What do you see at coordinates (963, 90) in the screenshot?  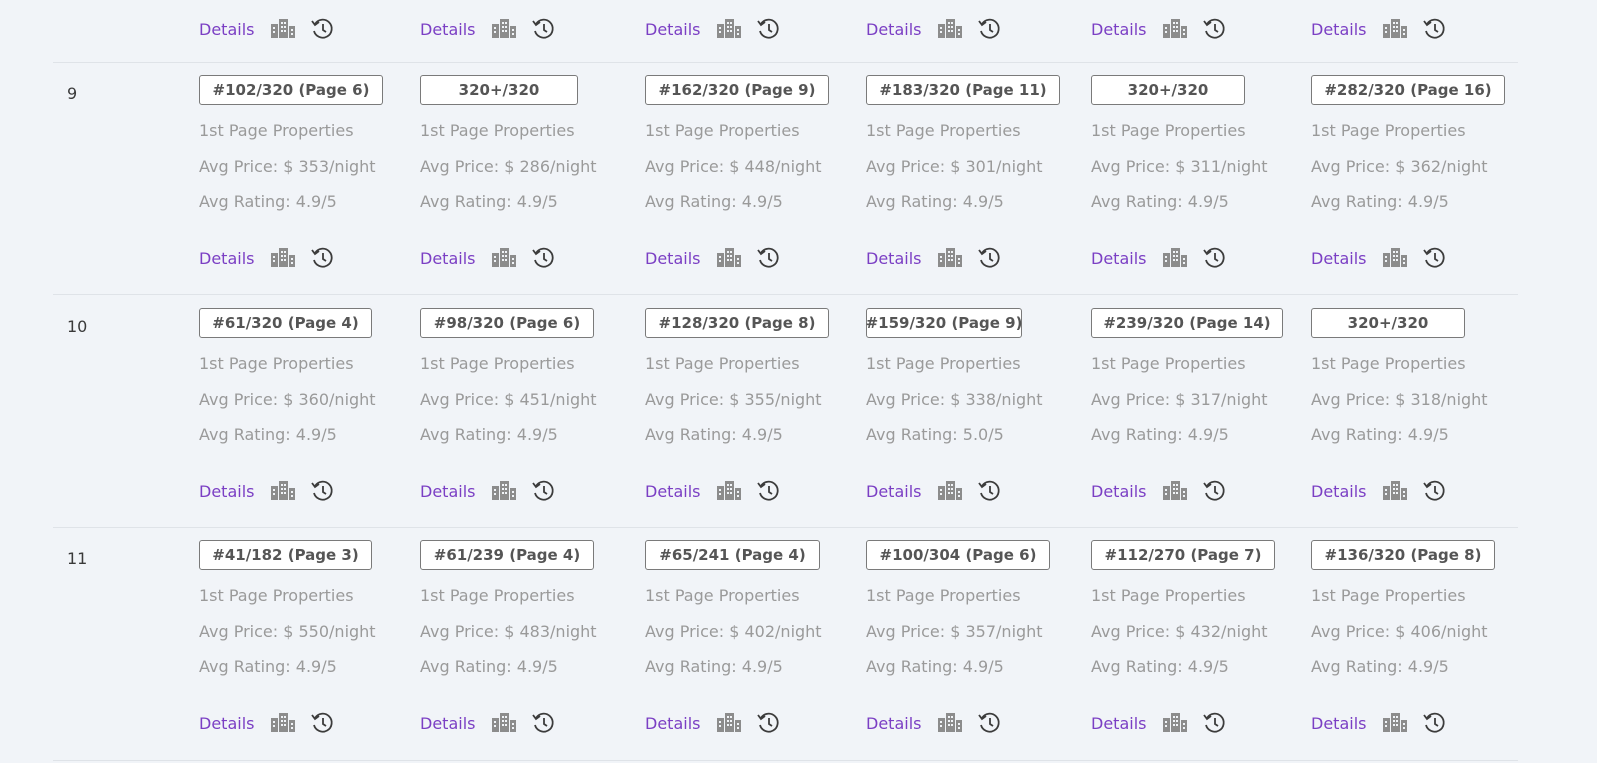 I see `rank-badge: #183/320 (Page 11)` at bounding box center [963, 90].